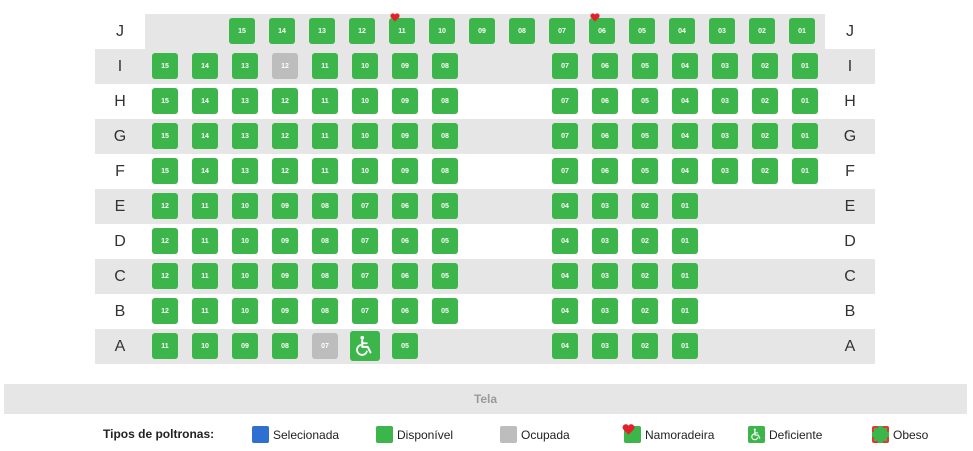 The width and height of the screenshot is (973, 451). What do you see at coordinates (165, 101) in the screenshot?
I see `seat-h-15: 15` at bounding box center [165, 101].